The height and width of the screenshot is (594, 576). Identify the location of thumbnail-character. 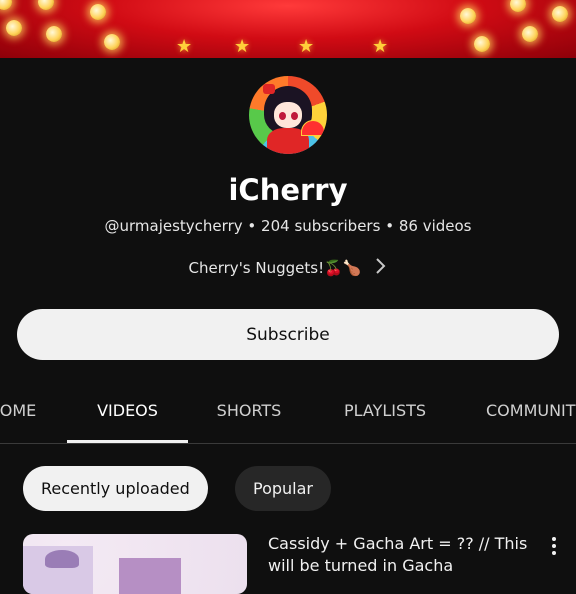
(62, 559).